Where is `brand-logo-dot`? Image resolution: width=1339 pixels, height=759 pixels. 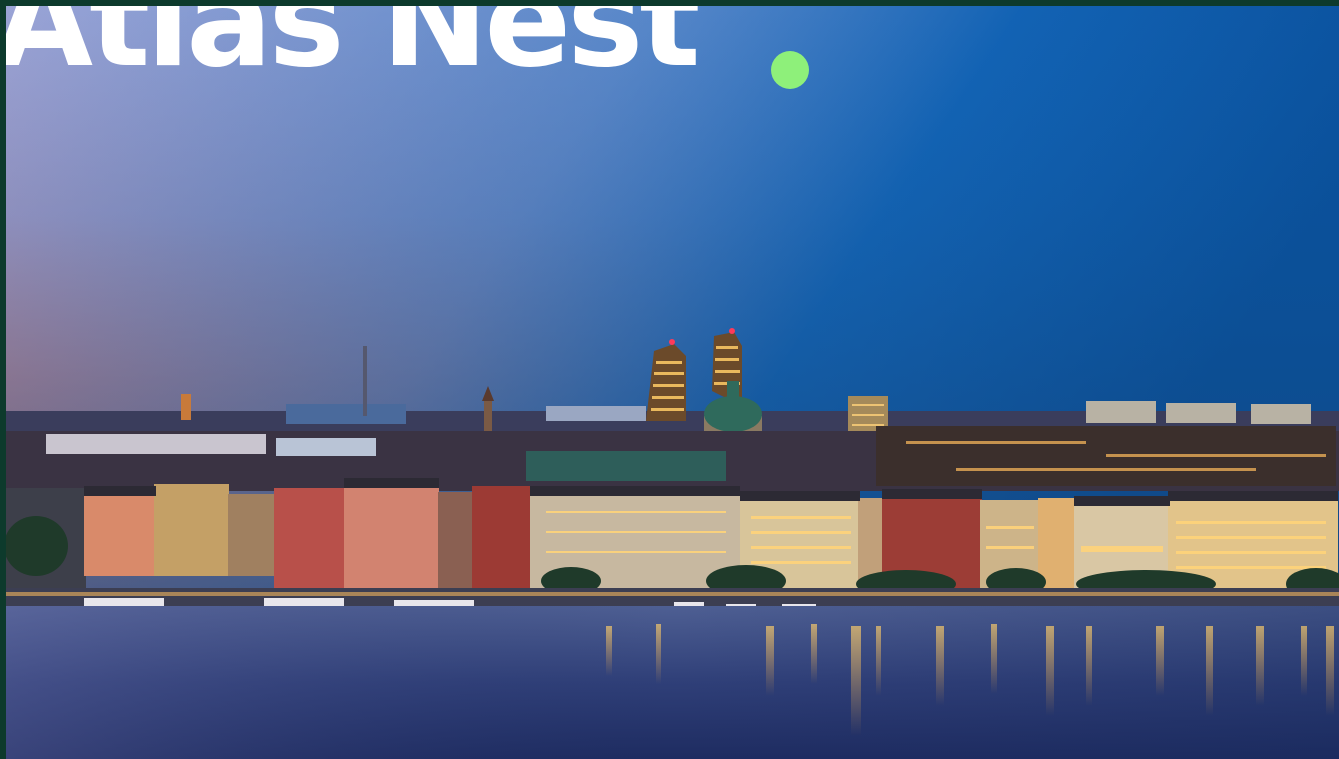 brand-logo-dot is located at coordinates (790, 70).